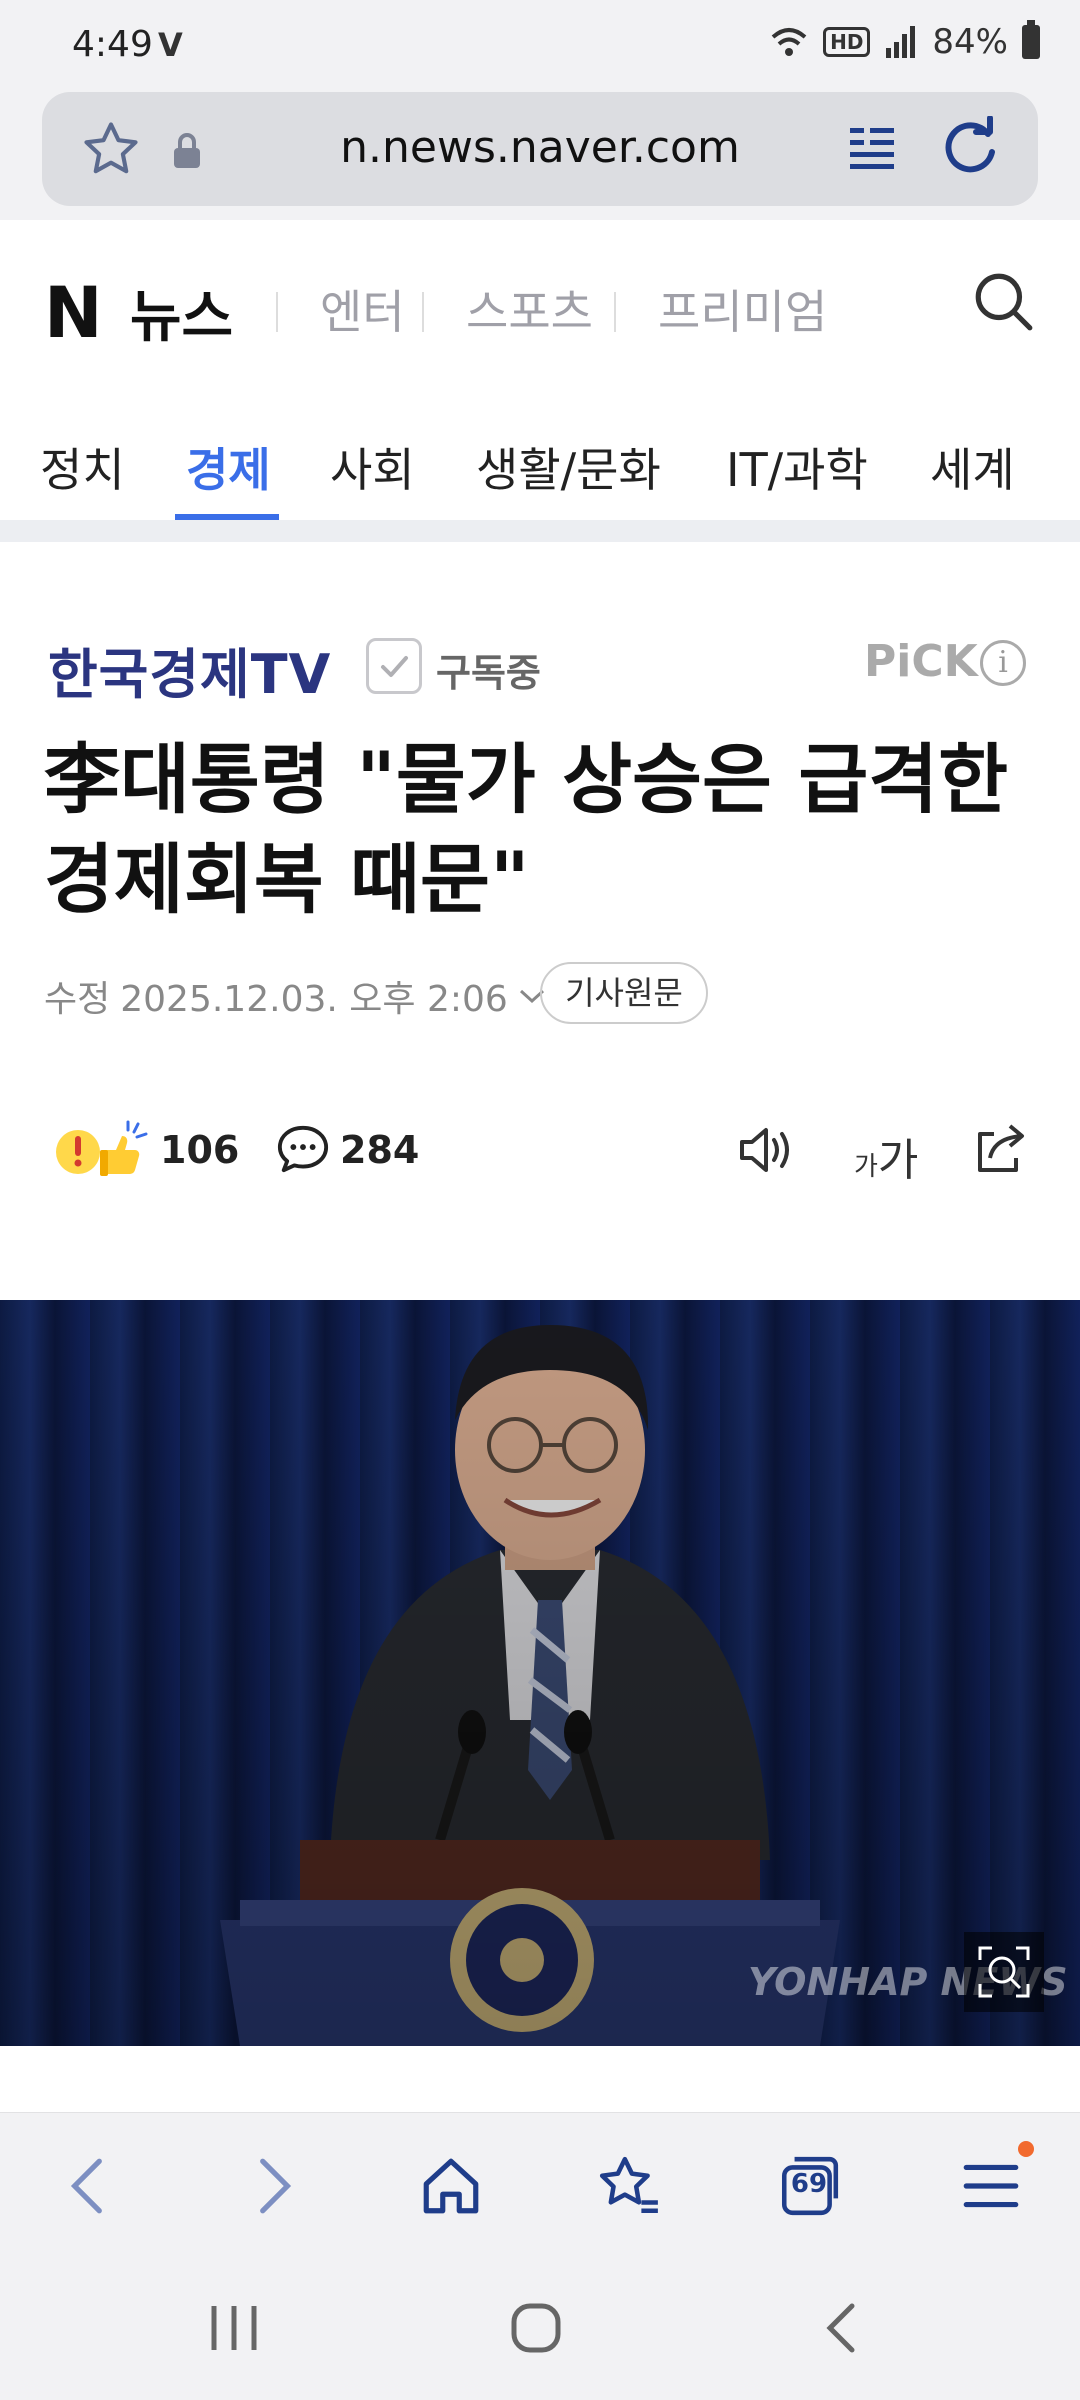  What do you see at coordinates (624, 993) in the screenshot?
I see `original-article-button: 기사원문` at bounding box center [624, 993].